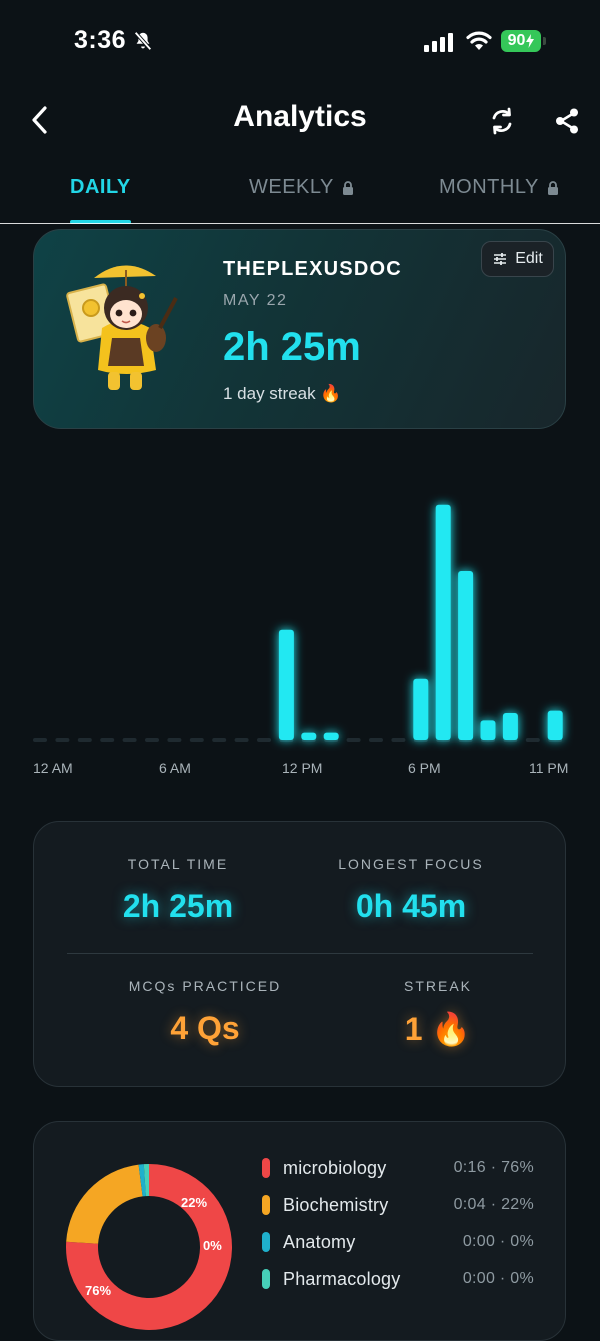 The height and width of the screenshot is (1341, 600). Describe the element at coordinates (212, 1245) in the screenshot. I see `donut-slice-label: 0%` at that location.